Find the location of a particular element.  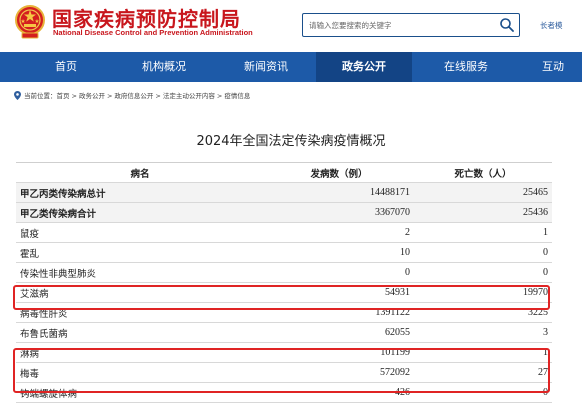

row-cases: 14488171 is located at coordinates (339, 192).